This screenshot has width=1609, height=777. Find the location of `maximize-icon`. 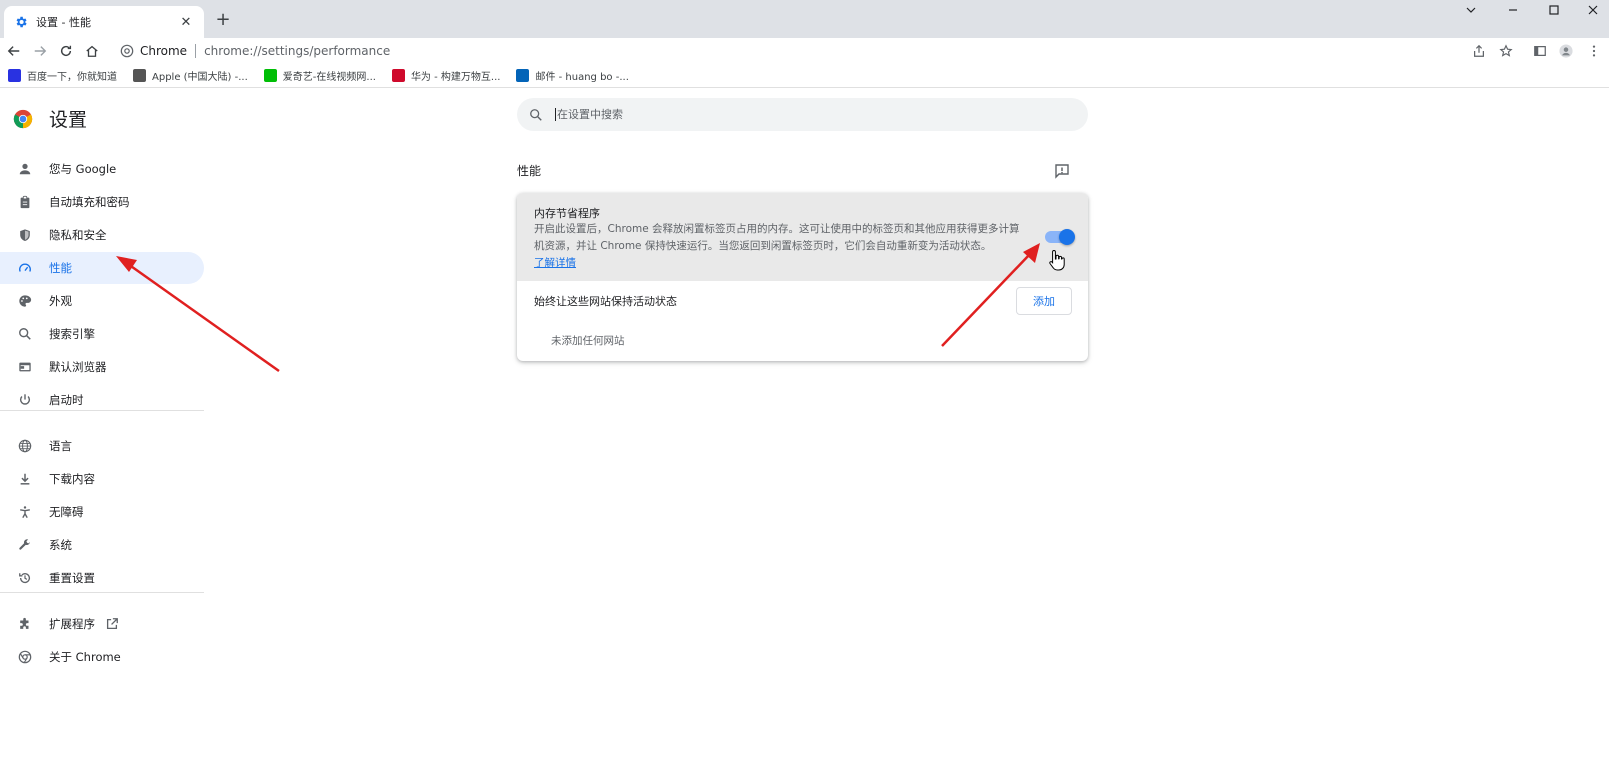

maximize-icon is located at coordinates (1554, 12).